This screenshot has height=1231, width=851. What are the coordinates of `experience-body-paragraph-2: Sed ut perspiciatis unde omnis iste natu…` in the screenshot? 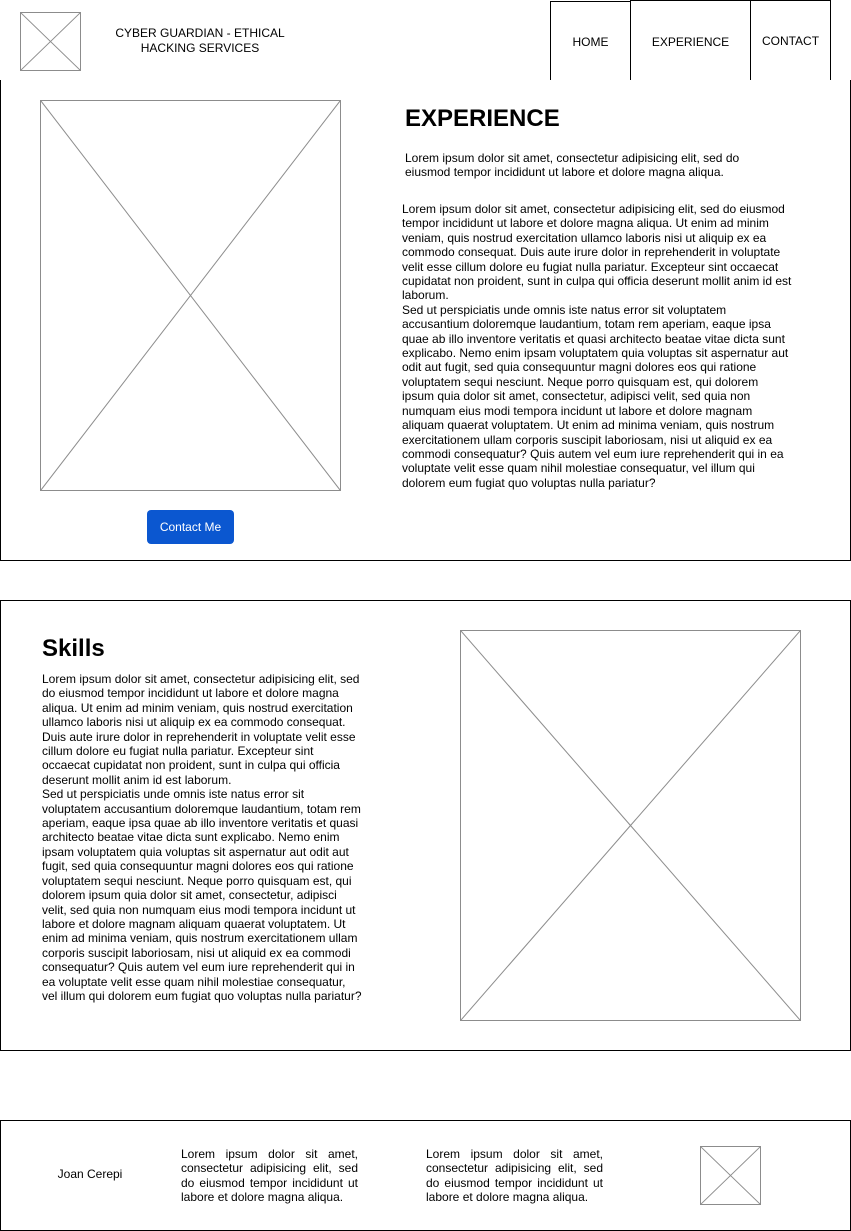 It's located at (595, 396).